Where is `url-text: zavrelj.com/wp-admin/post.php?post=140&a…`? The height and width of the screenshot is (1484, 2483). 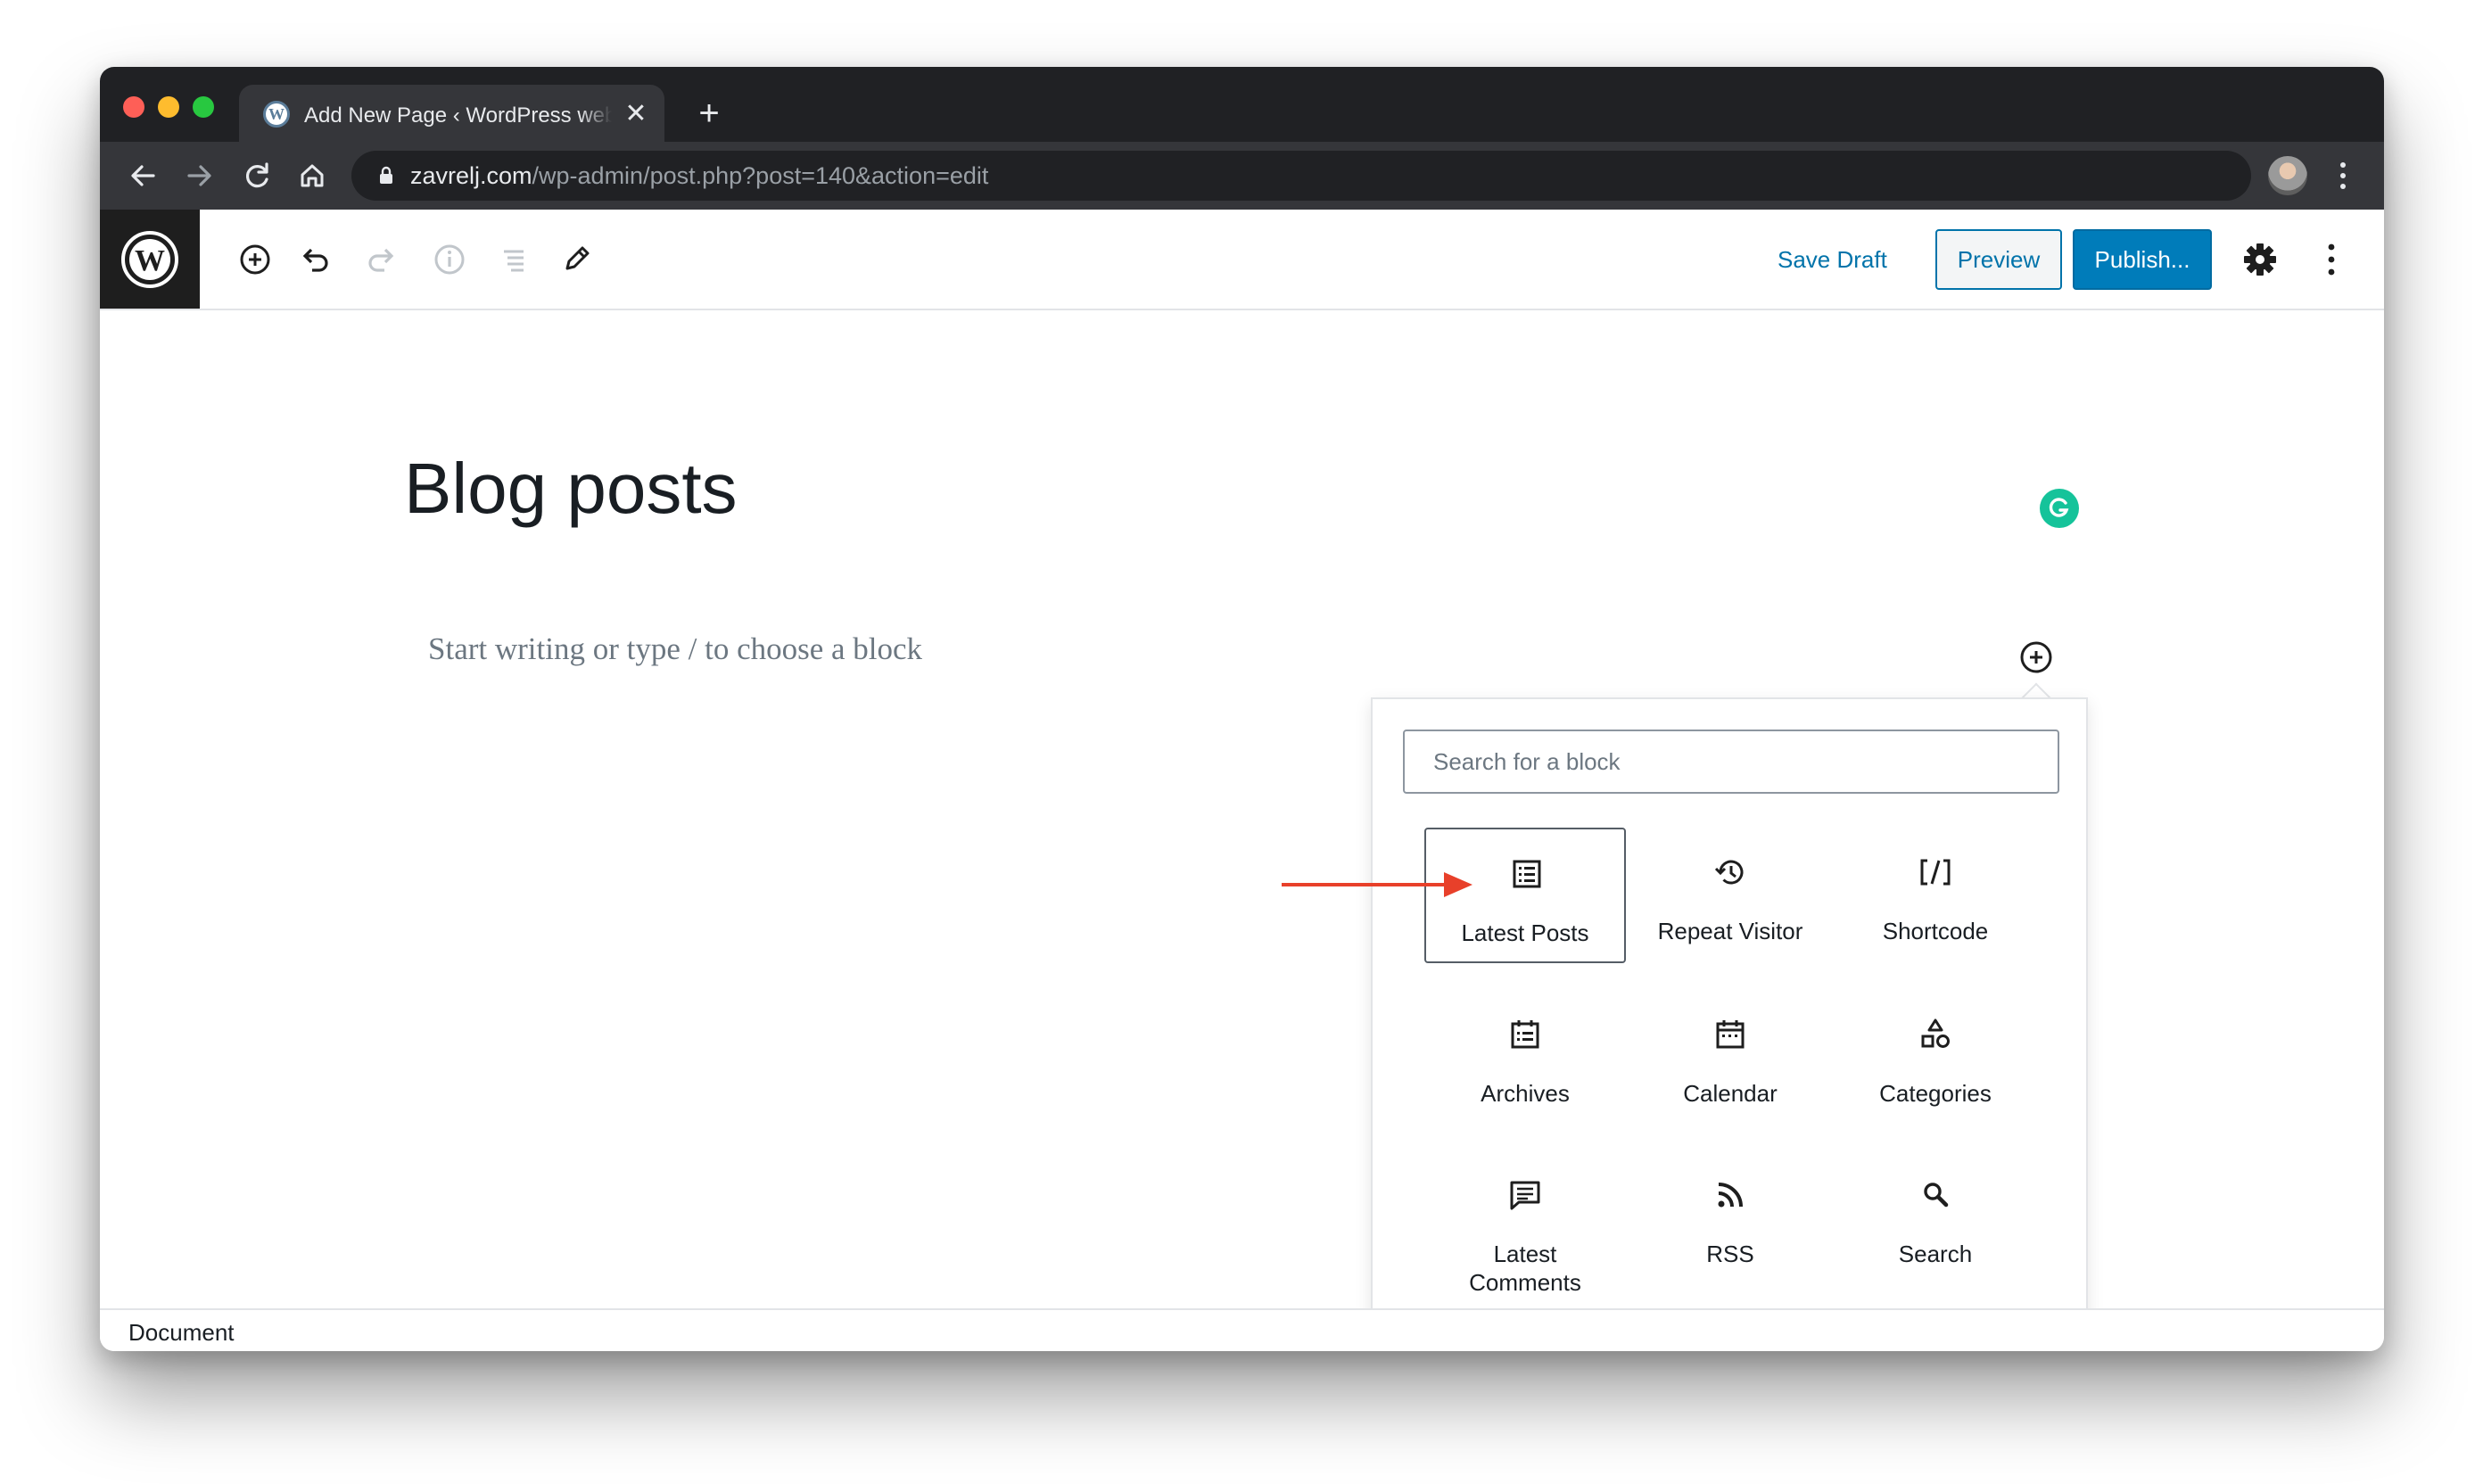
url-text: zavrelj.com/wp-admin/post.php?post=140&a… is located at coordinates (699, 176).